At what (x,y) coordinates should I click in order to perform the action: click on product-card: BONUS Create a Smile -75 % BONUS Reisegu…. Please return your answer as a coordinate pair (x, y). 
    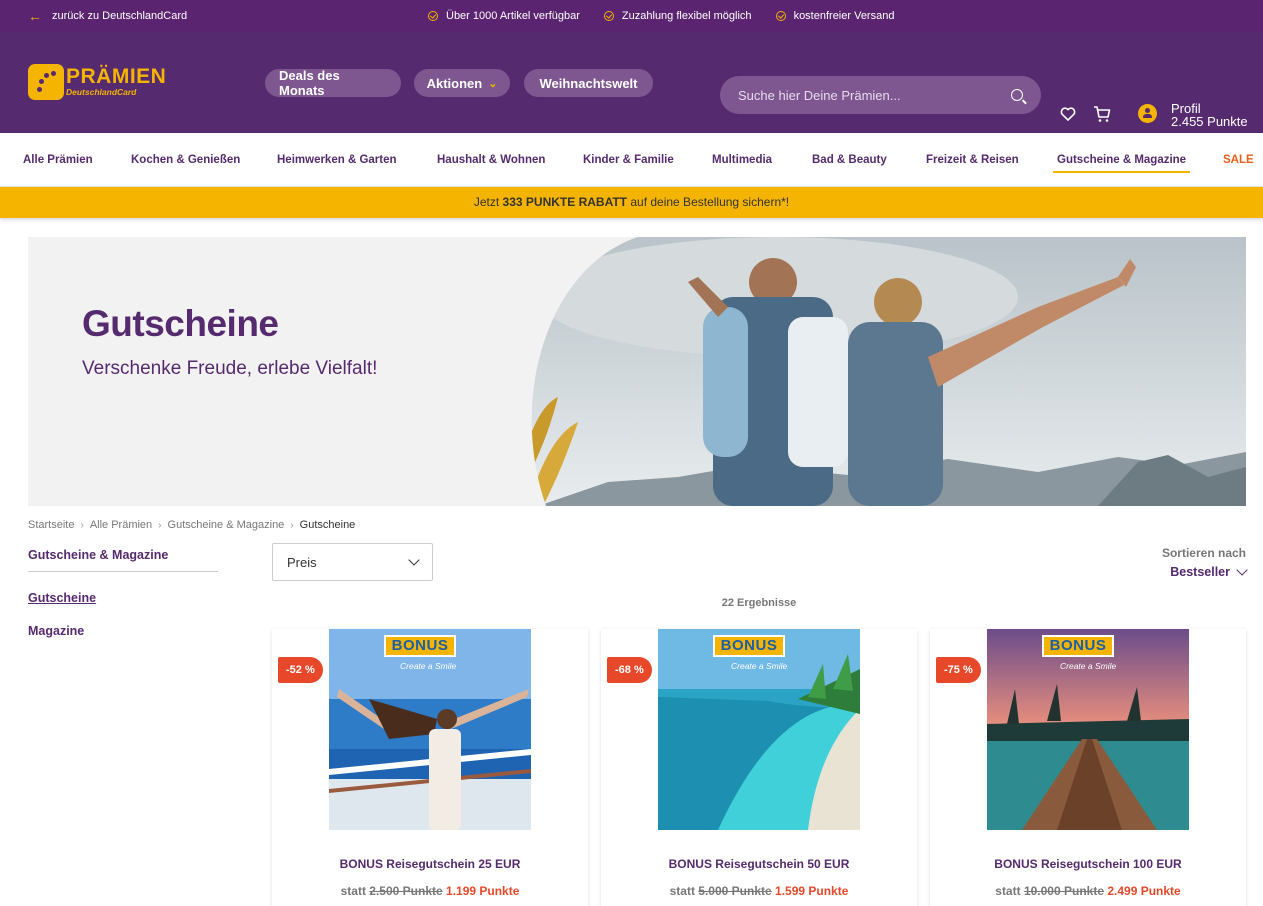
    Looking at the image, I should click on (1088, 767).